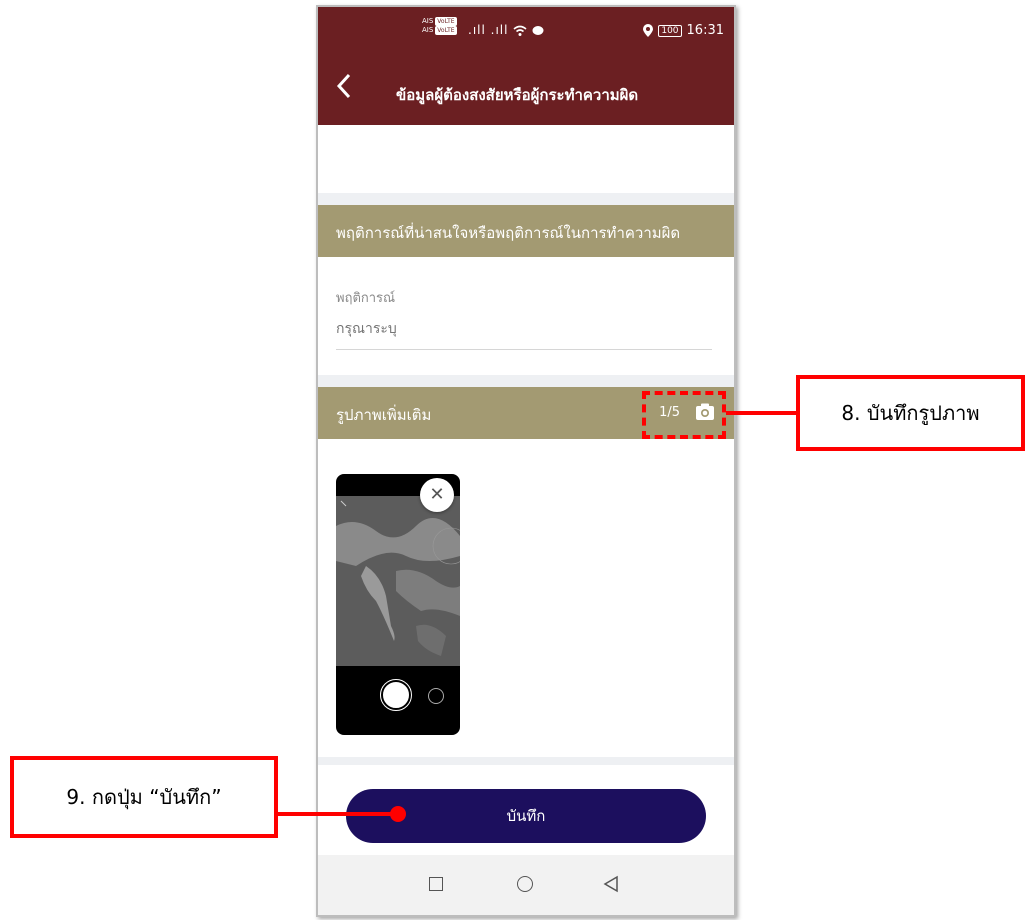 This screenshot has height=920, width=1025. I want to click on carrier-1: AIS, so click(428, 21).